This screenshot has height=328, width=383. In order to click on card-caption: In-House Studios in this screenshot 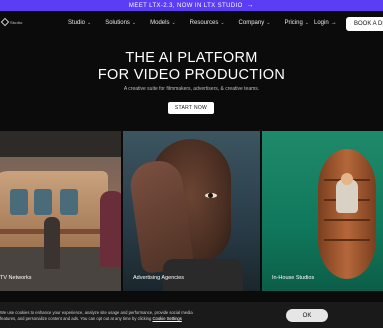, I will do `click(293, 278)`.